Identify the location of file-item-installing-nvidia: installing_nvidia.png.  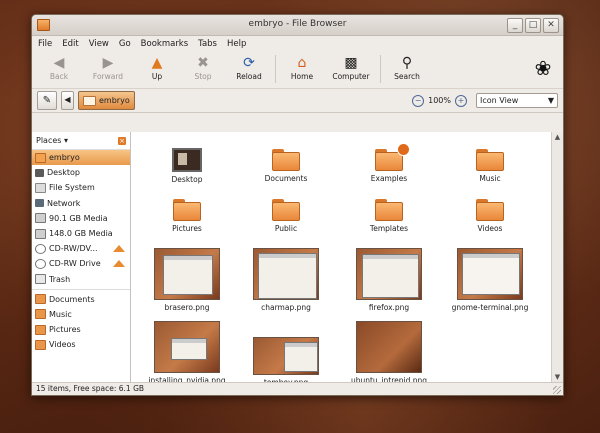
(187, 353).